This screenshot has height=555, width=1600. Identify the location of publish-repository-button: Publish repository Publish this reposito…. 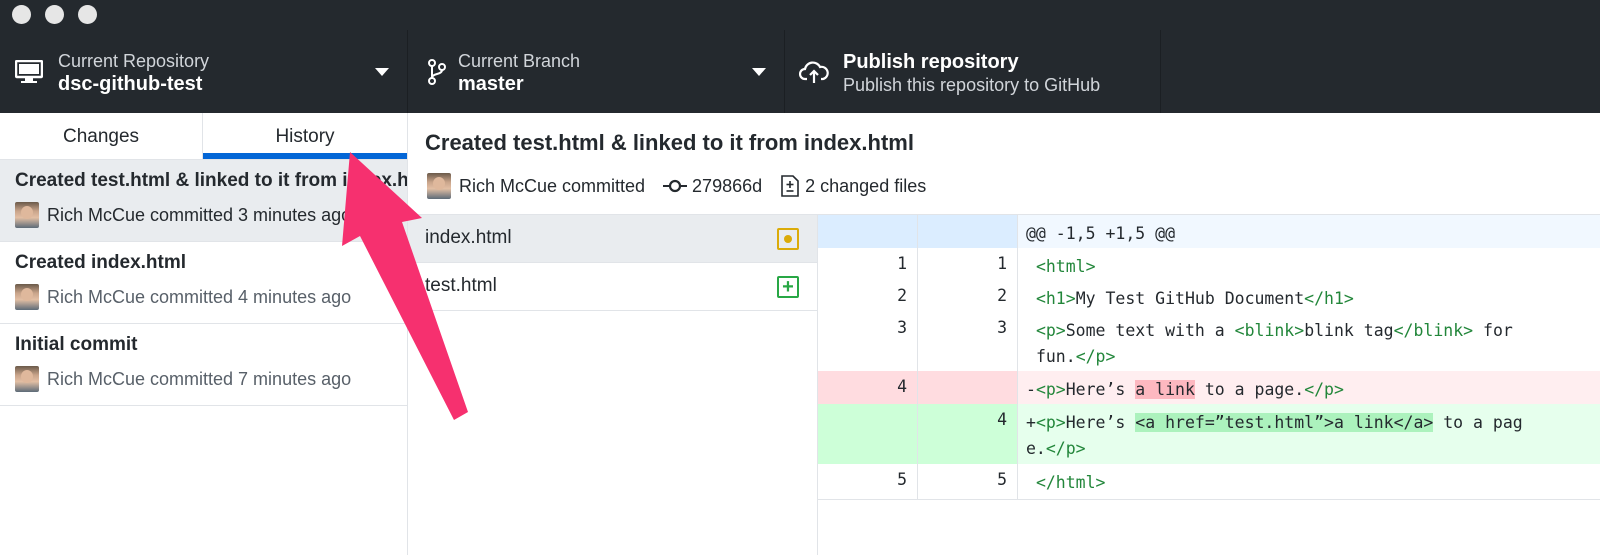
(973, 71).